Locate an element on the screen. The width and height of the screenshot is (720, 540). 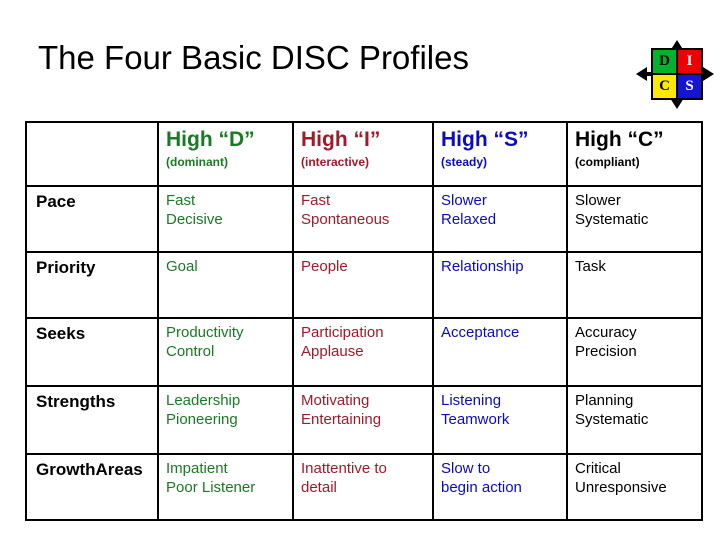
logo-letter-i: I is located at coordinates (689, 61).